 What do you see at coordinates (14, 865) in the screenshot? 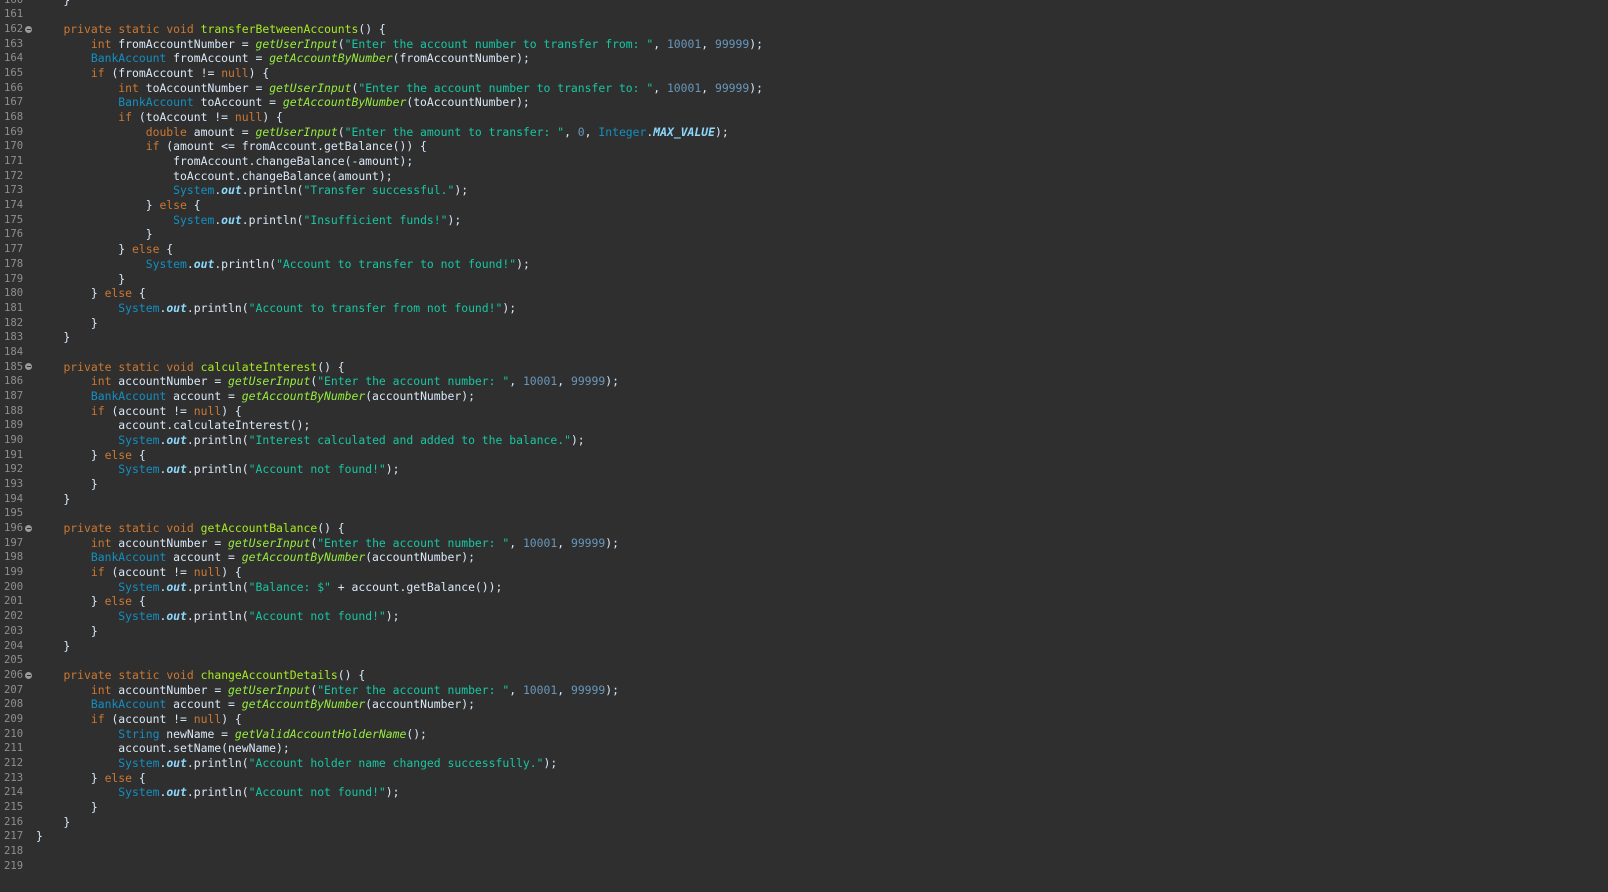
I see `line-number: 219` at bounding box center [14, 865].